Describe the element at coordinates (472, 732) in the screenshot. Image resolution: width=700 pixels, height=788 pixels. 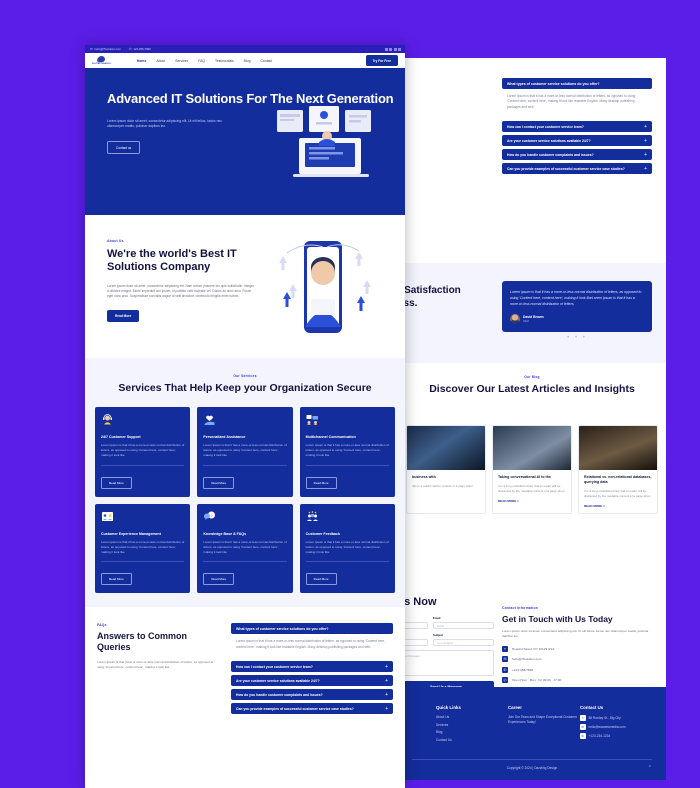
I see `footer-link: Blog` at that location.